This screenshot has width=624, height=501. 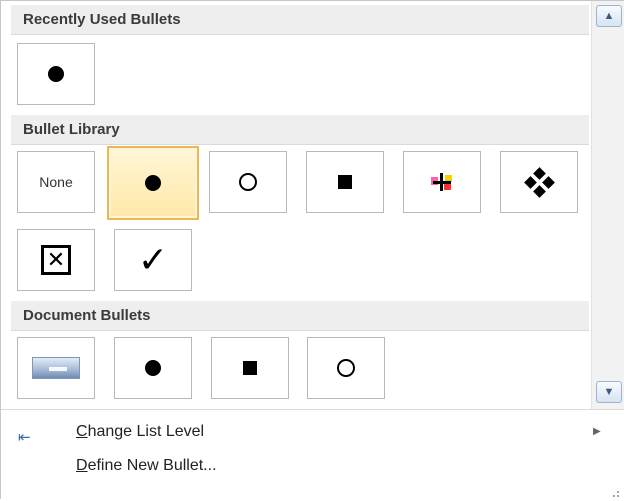 What do you see at coordinates (146, 431) in the screenshot?
I see `label-rest: hange List Level` at bounding box center [146, 431].